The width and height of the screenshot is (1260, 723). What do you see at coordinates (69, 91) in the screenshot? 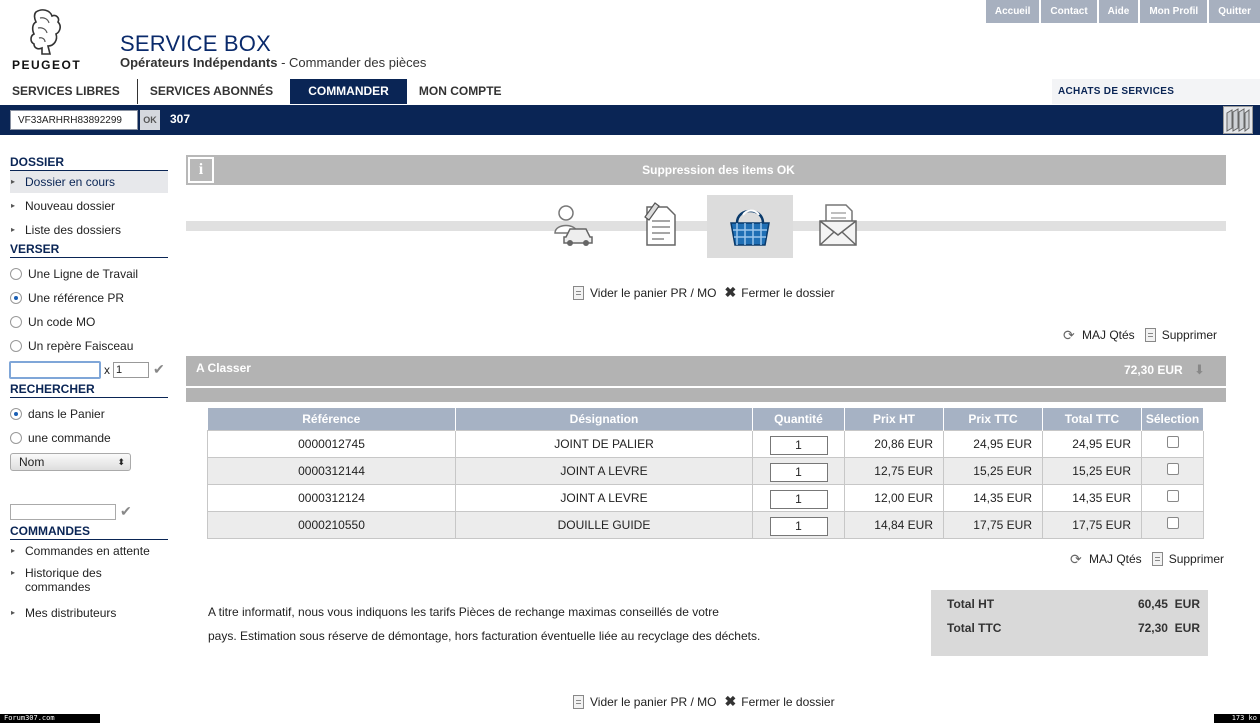
I see `tab-services-libres: SERVICES LIBRES` at bounding box center [69, 91].